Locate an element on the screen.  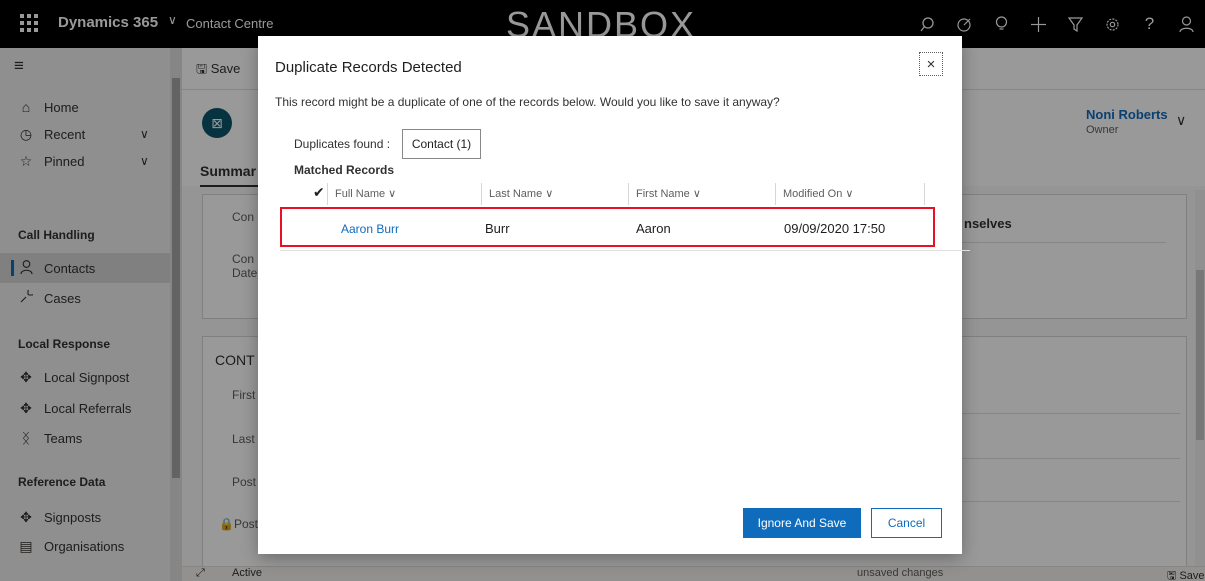
tab-contact-duplicates: Contact (1) is located at coordinates (441, 144).